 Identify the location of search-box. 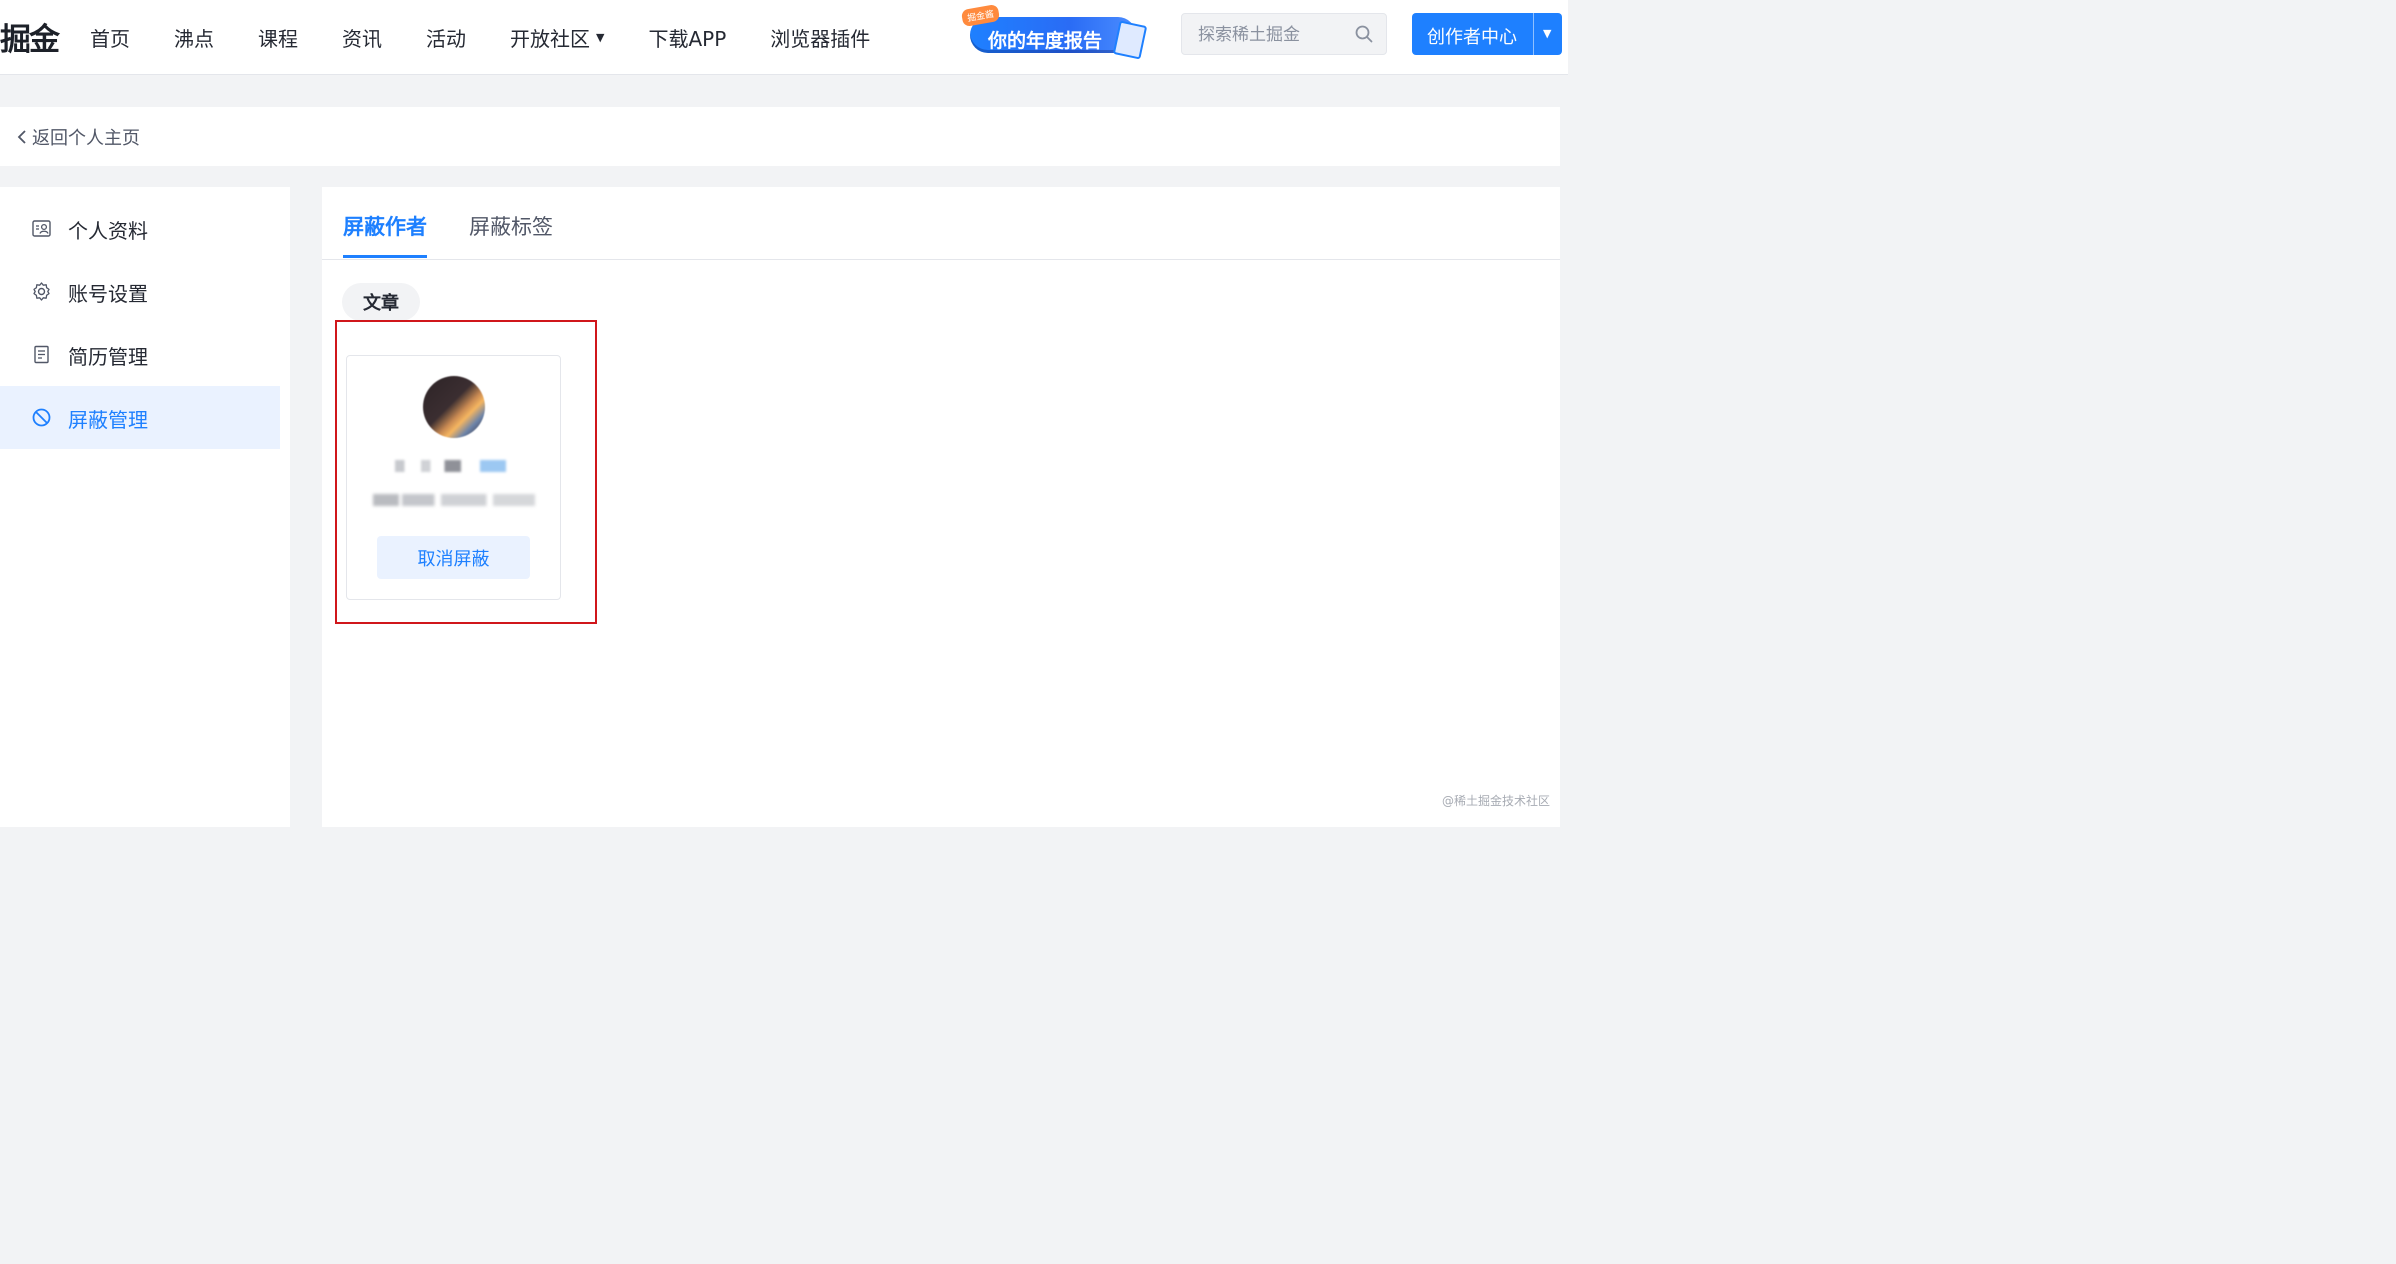
(1284, 34).